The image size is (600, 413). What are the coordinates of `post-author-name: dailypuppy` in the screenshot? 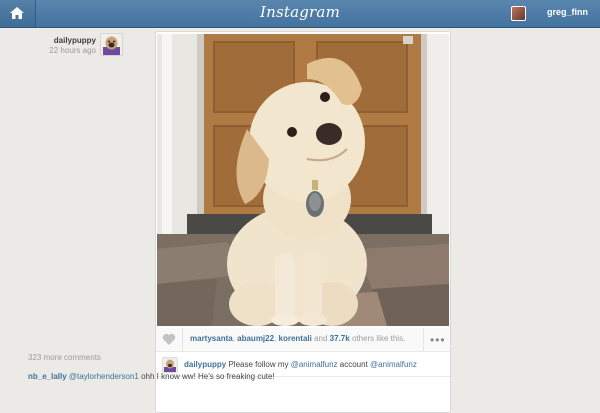 It's located at (48, 40).